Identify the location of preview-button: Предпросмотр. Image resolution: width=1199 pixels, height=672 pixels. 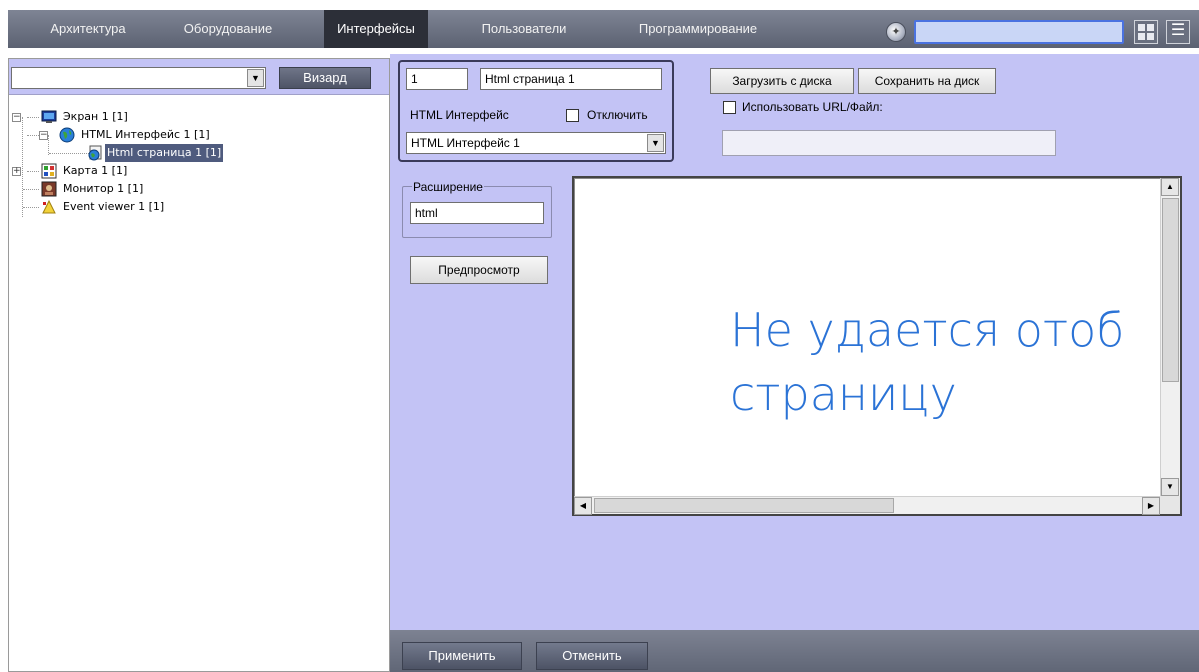
(479, 270).